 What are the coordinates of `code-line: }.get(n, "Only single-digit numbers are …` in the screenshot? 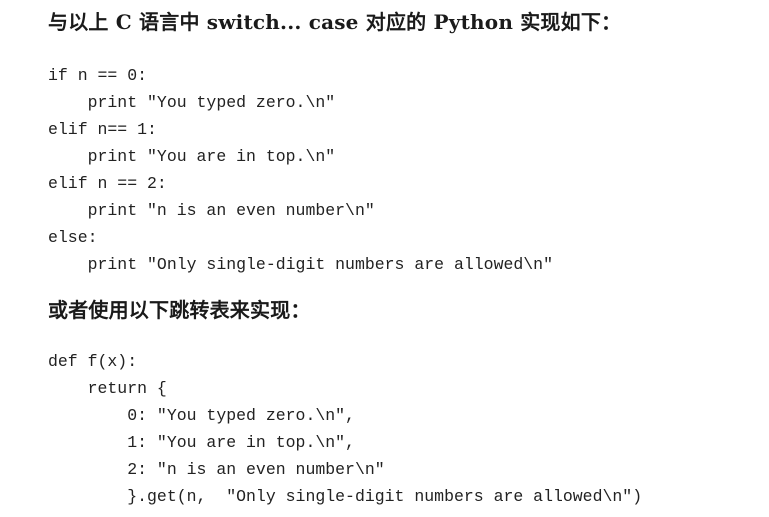 It's located at (345, 496).